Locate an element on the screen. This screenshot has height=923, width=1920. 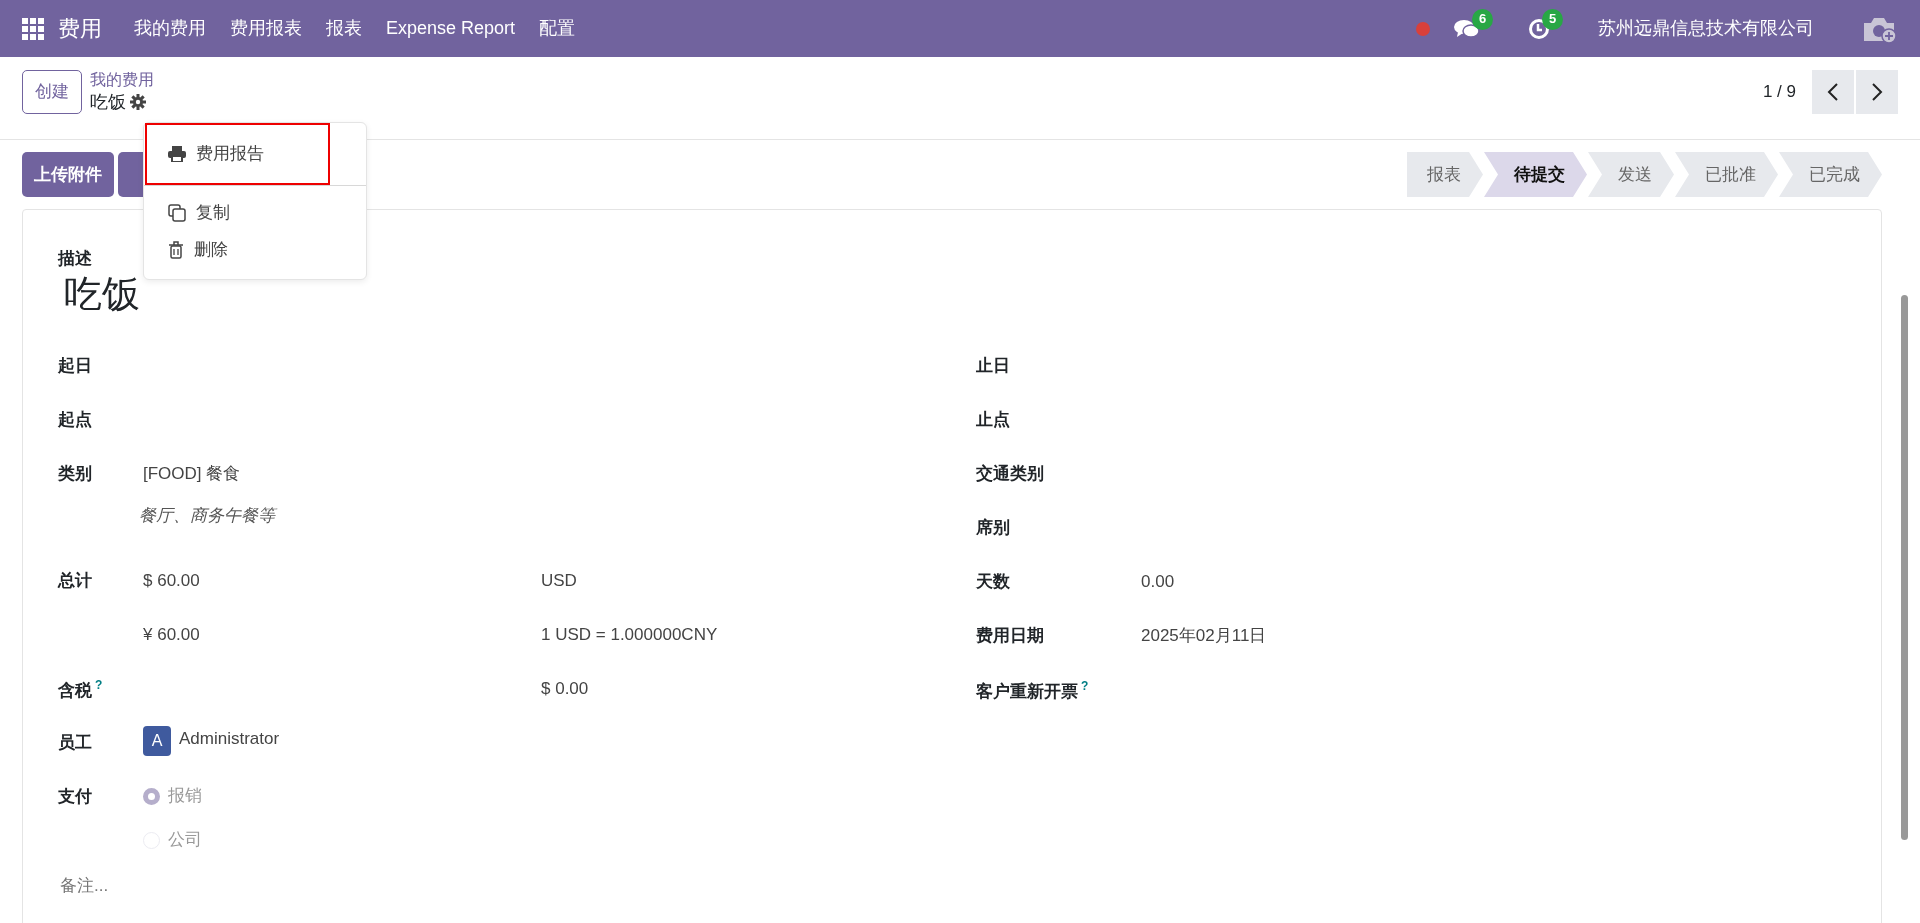
record-title: 吃饭 is located at coordinates (102, 294).